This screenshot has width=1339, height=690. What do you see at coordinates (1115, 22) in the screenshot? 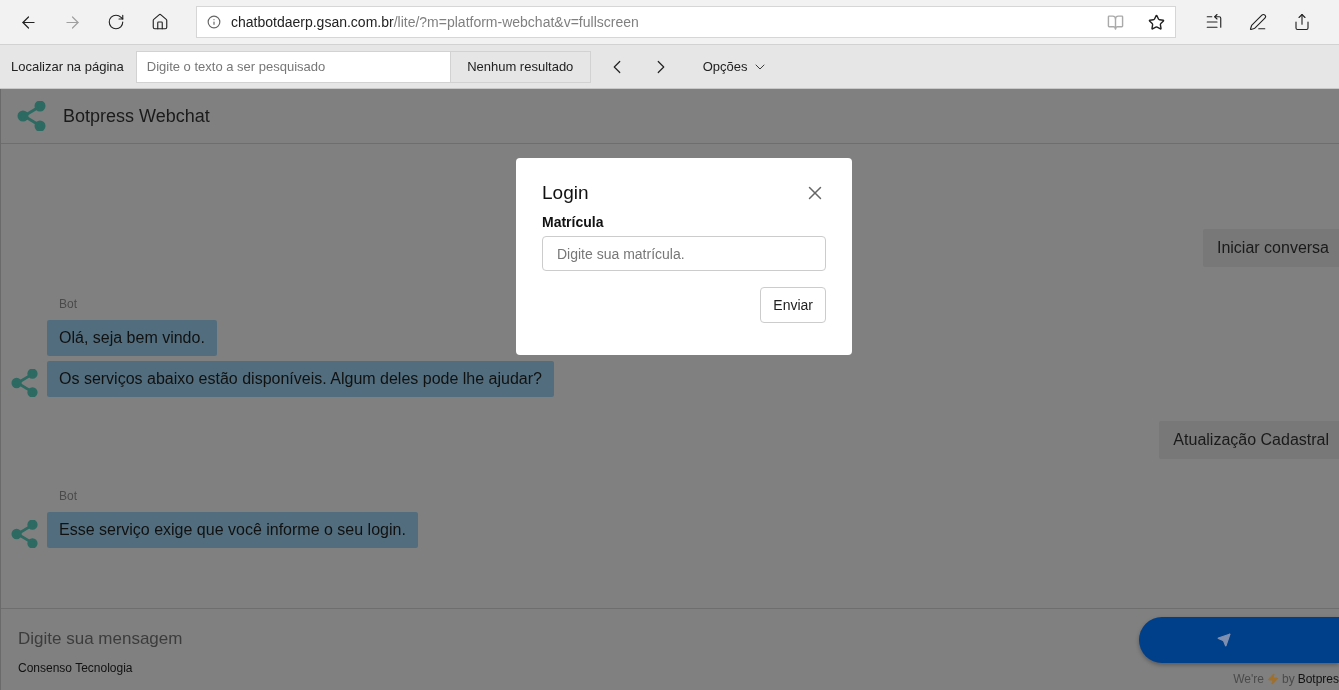
I see `reading-view-icon` at bounding box center [1115, 22].